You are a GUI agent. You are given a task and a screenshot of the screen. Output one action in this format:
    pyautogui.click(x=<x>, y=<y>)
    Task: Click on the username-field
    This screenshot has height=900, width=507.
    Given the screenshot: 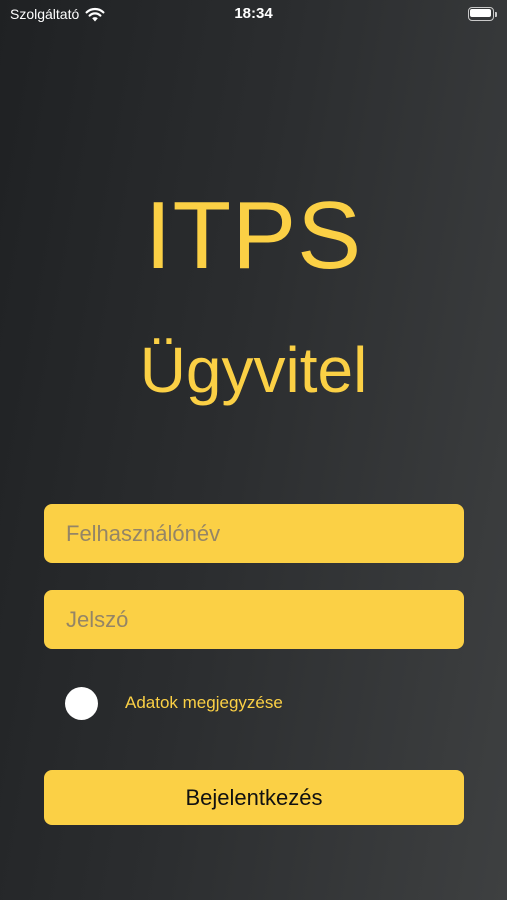 What is the action you would take?
    pyautogui.click(x=254, y=533)
    